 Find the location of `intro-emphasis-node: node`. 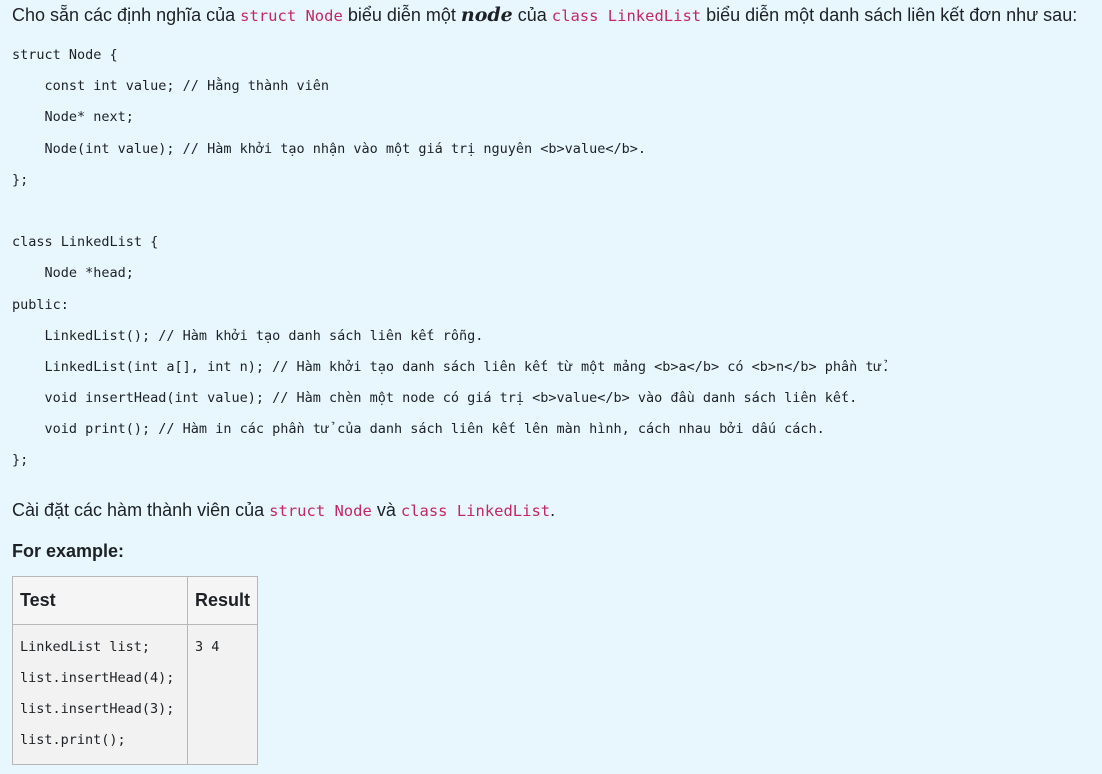

intro-emphasis-node: node is located at coordinates (486, 15).